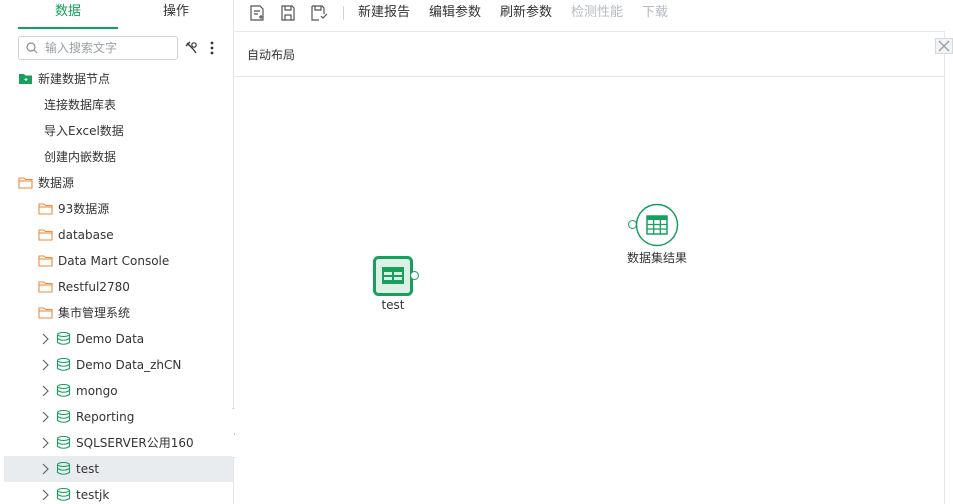 The image size is (953, 504). Describe the element at coordinates (114, 261) in the screenshot. I see `tree-item-label: Data Mart Console` at that location.